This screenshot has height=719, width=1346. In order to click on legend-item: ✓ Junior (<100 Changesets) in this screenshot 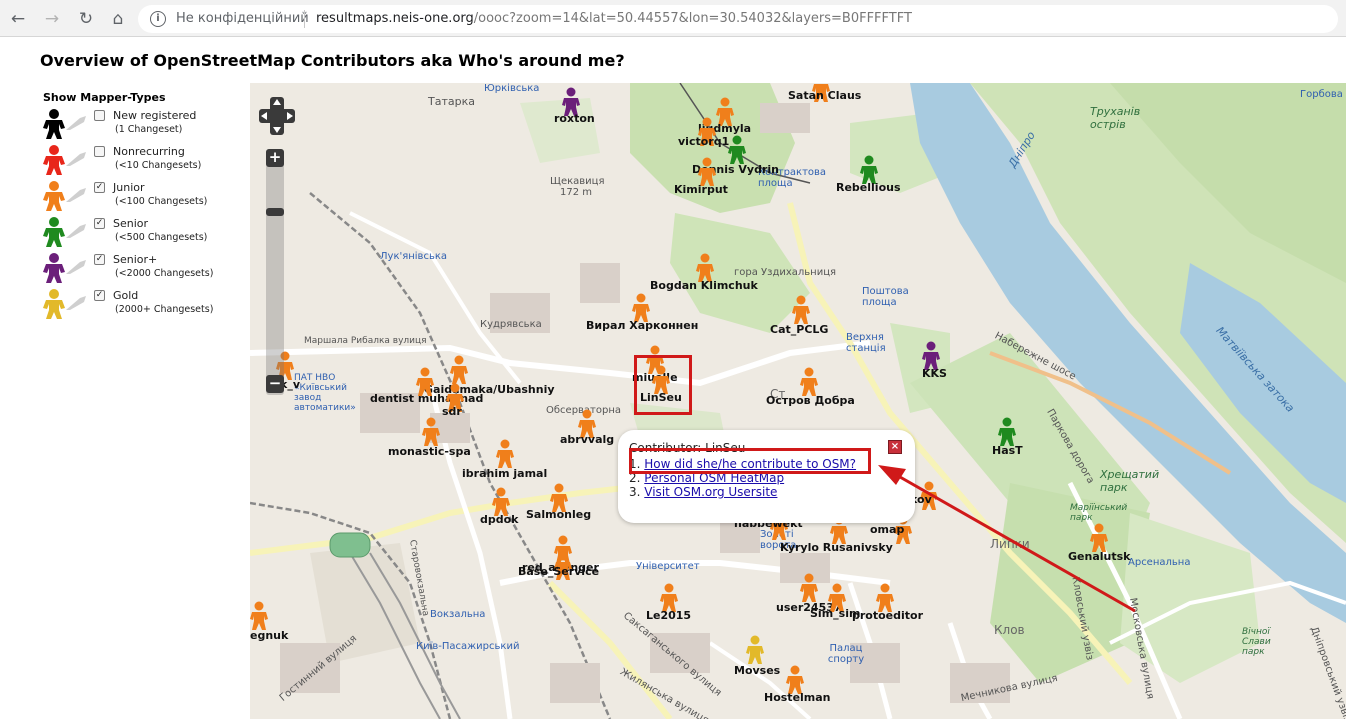, I will do `click(142, 197)`.